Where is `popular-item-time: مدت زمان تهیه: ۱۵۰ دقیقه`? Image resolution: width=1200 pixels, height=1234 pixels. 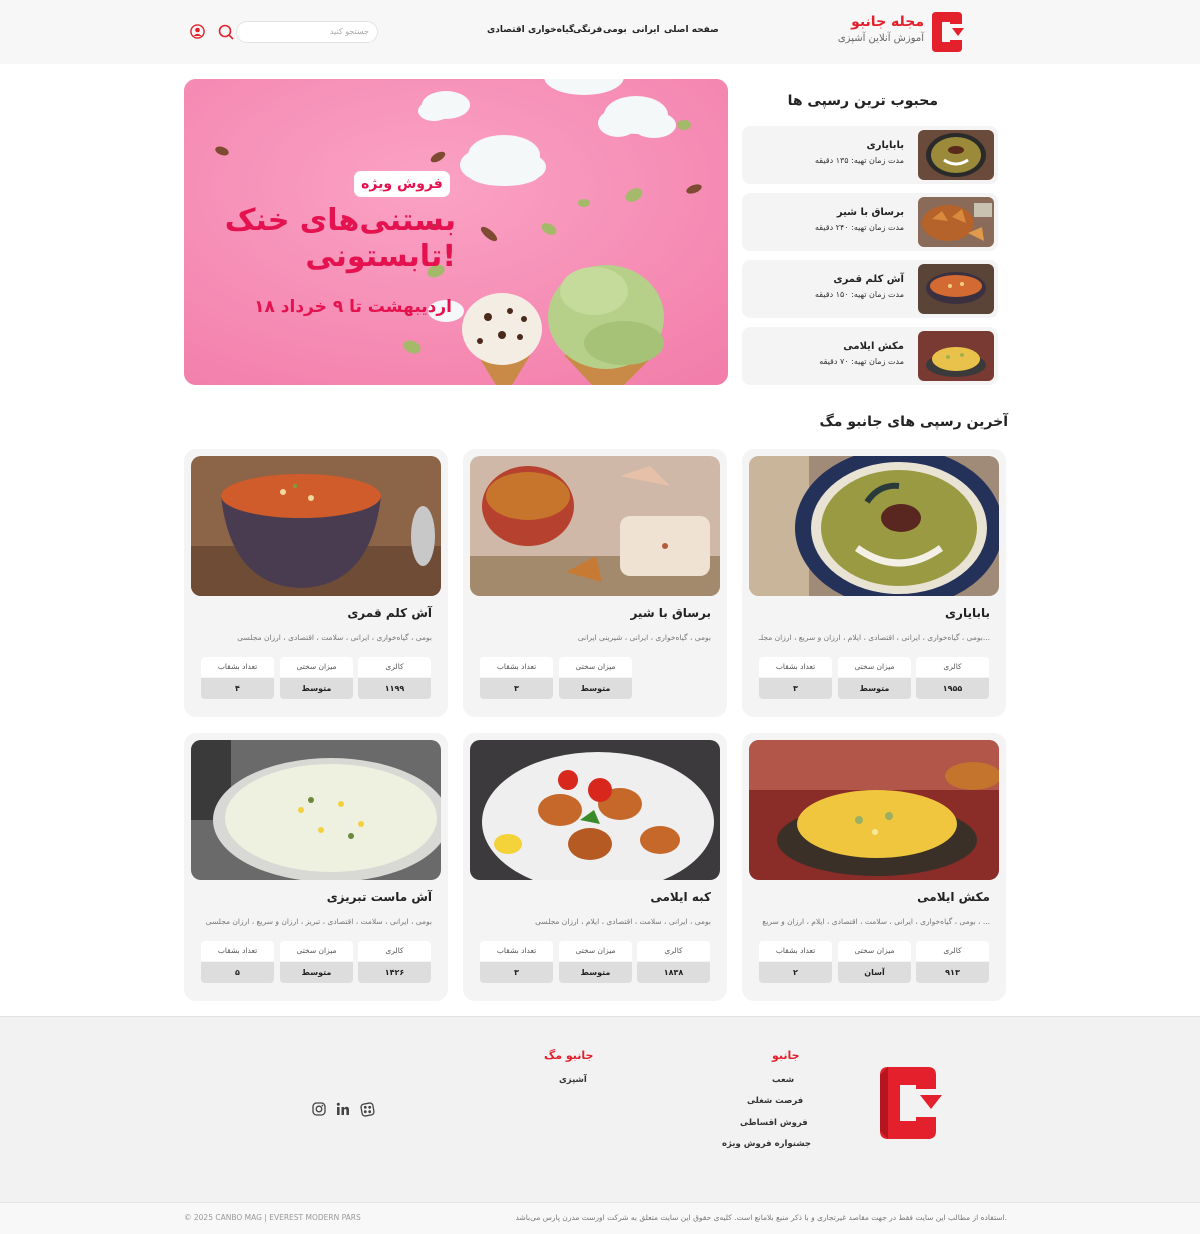
popular-item-time: مدت زمان تهیه: ۱۵۰ دقیقه is located at coordinates (859, 294).